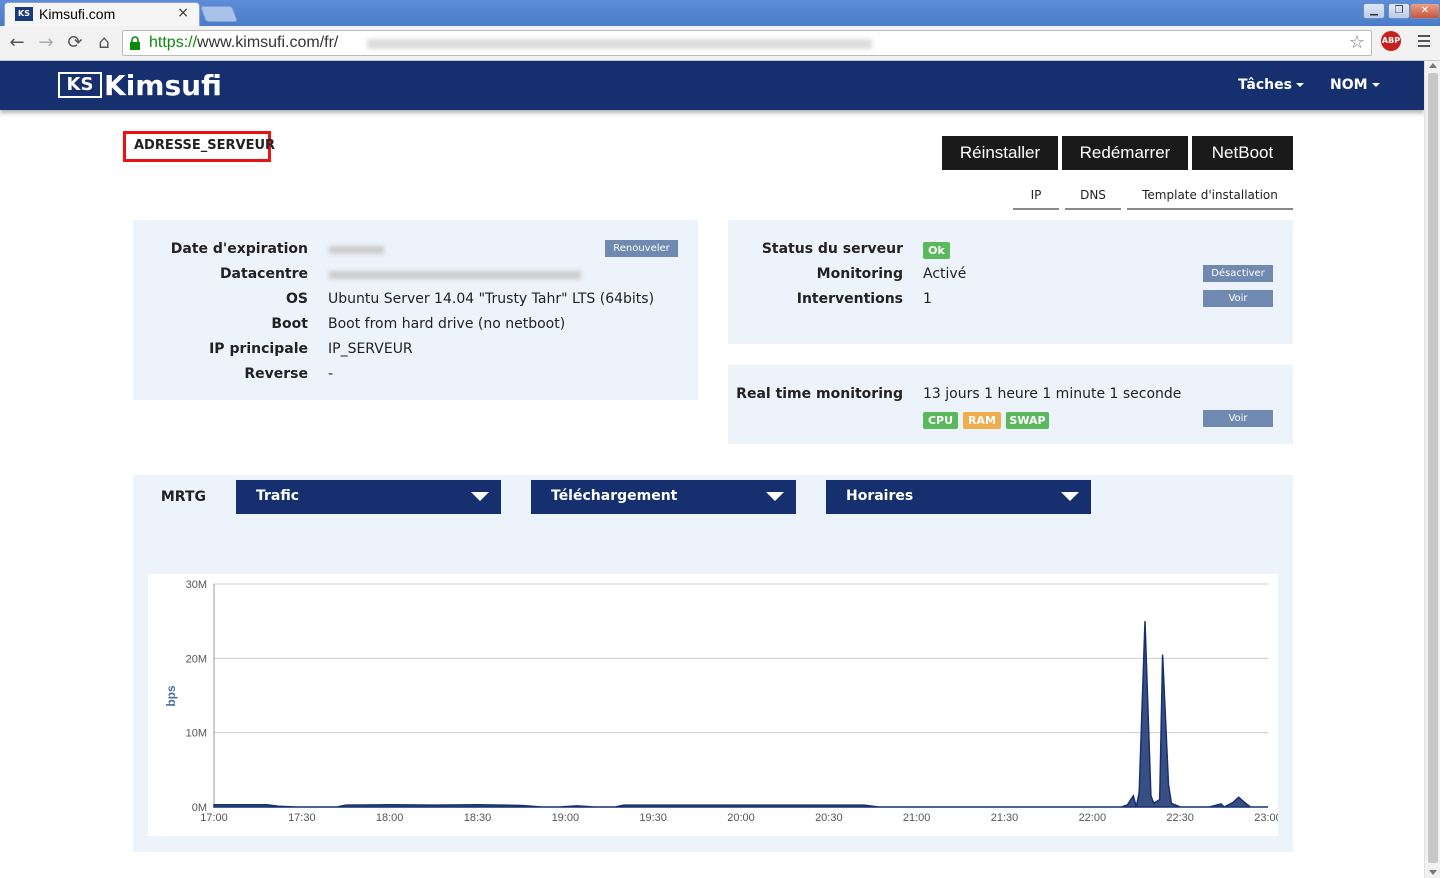 The image size is (1440, 878). What do you see at coordinates (239, 249) in the screenshot?
I see `expiration-label: Date d'expiration` at bounding box center [239, 249].